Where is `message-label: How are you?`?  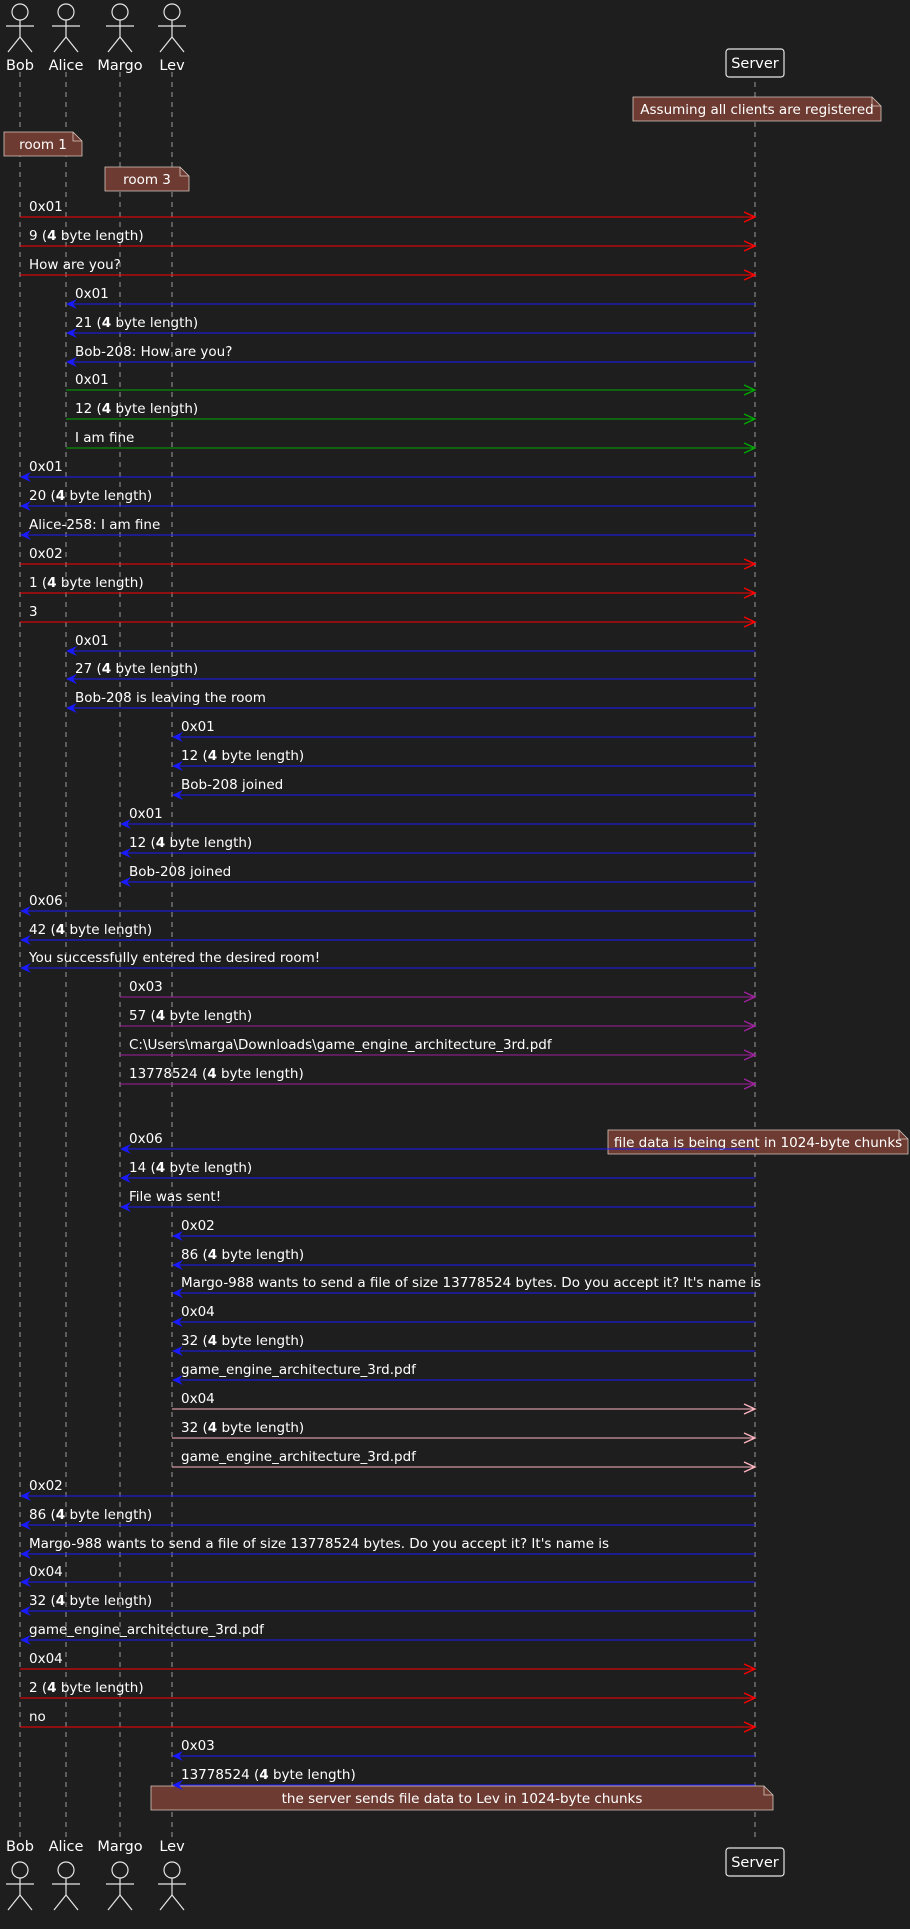 message-label: How are you? is located at coordinates (75, 265).